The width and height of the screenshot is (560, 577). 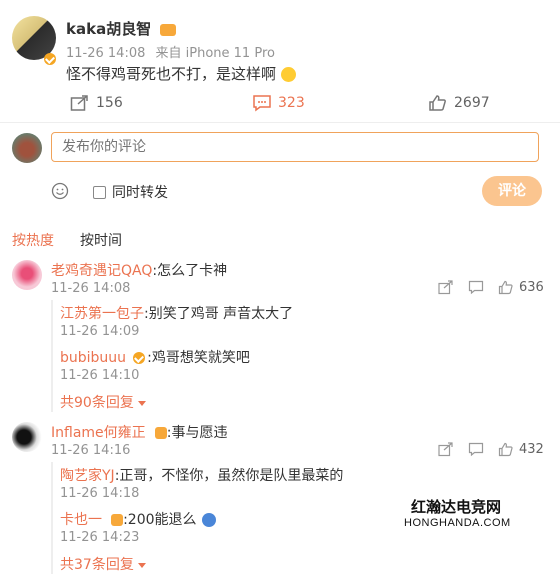 I want to click on repost-button: 156, so click(x=96, y=103).